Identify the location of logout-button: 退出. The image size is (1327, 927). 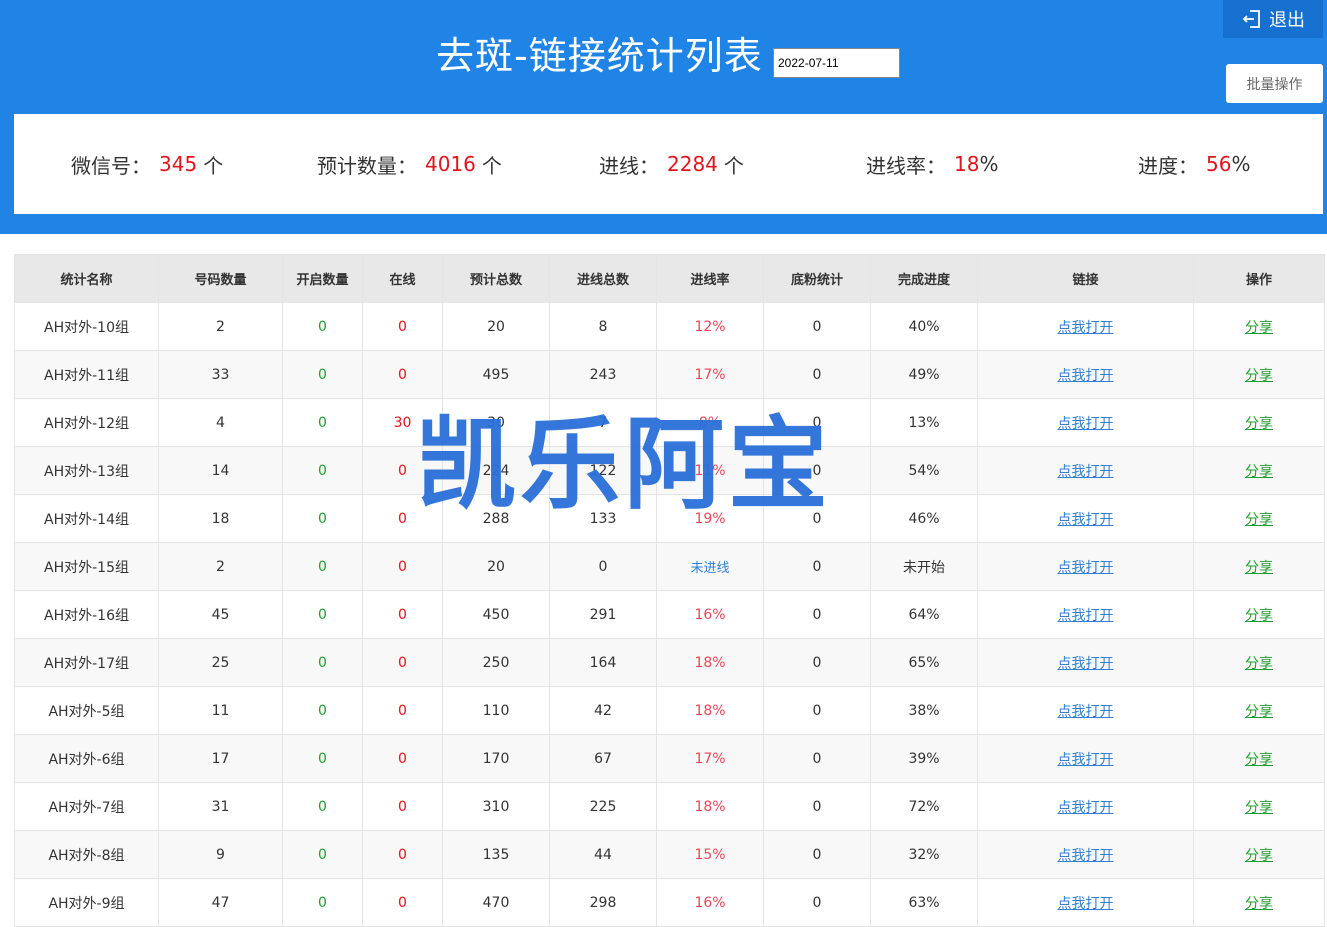
(1273, 19).